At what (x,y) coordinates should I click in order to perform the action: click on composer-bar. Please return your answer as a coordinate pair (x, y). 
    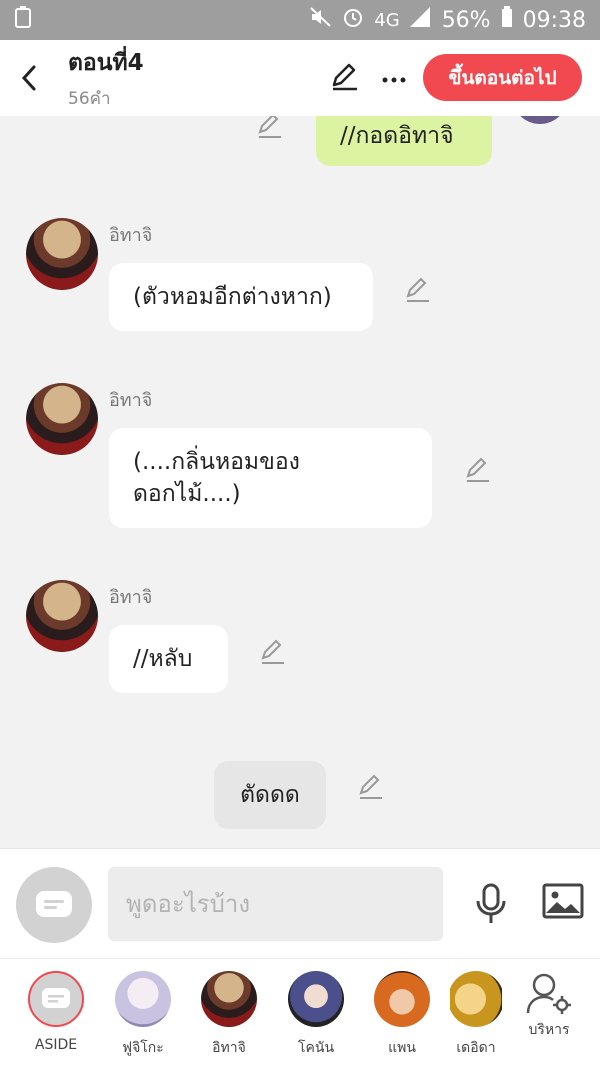
    Looking at the image, I should click on (300, 903).